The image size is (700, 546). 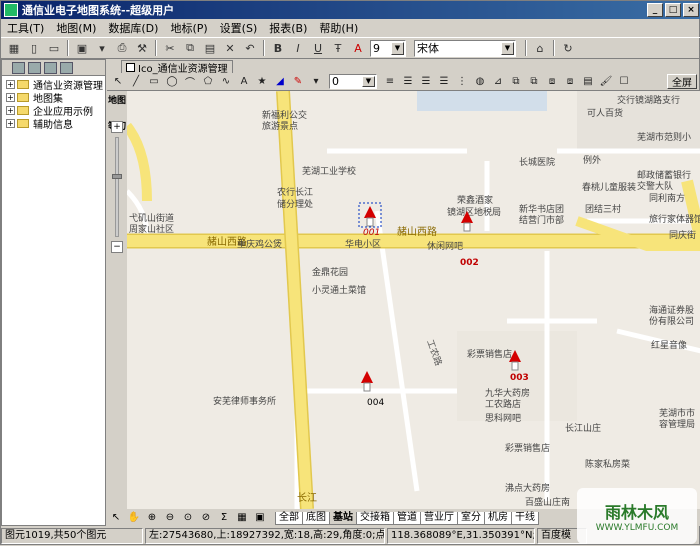 What do you see at coordinates (230, 48) in the screenshot?
I see `delete-icon: ✕` at bounding box center [230, 48].